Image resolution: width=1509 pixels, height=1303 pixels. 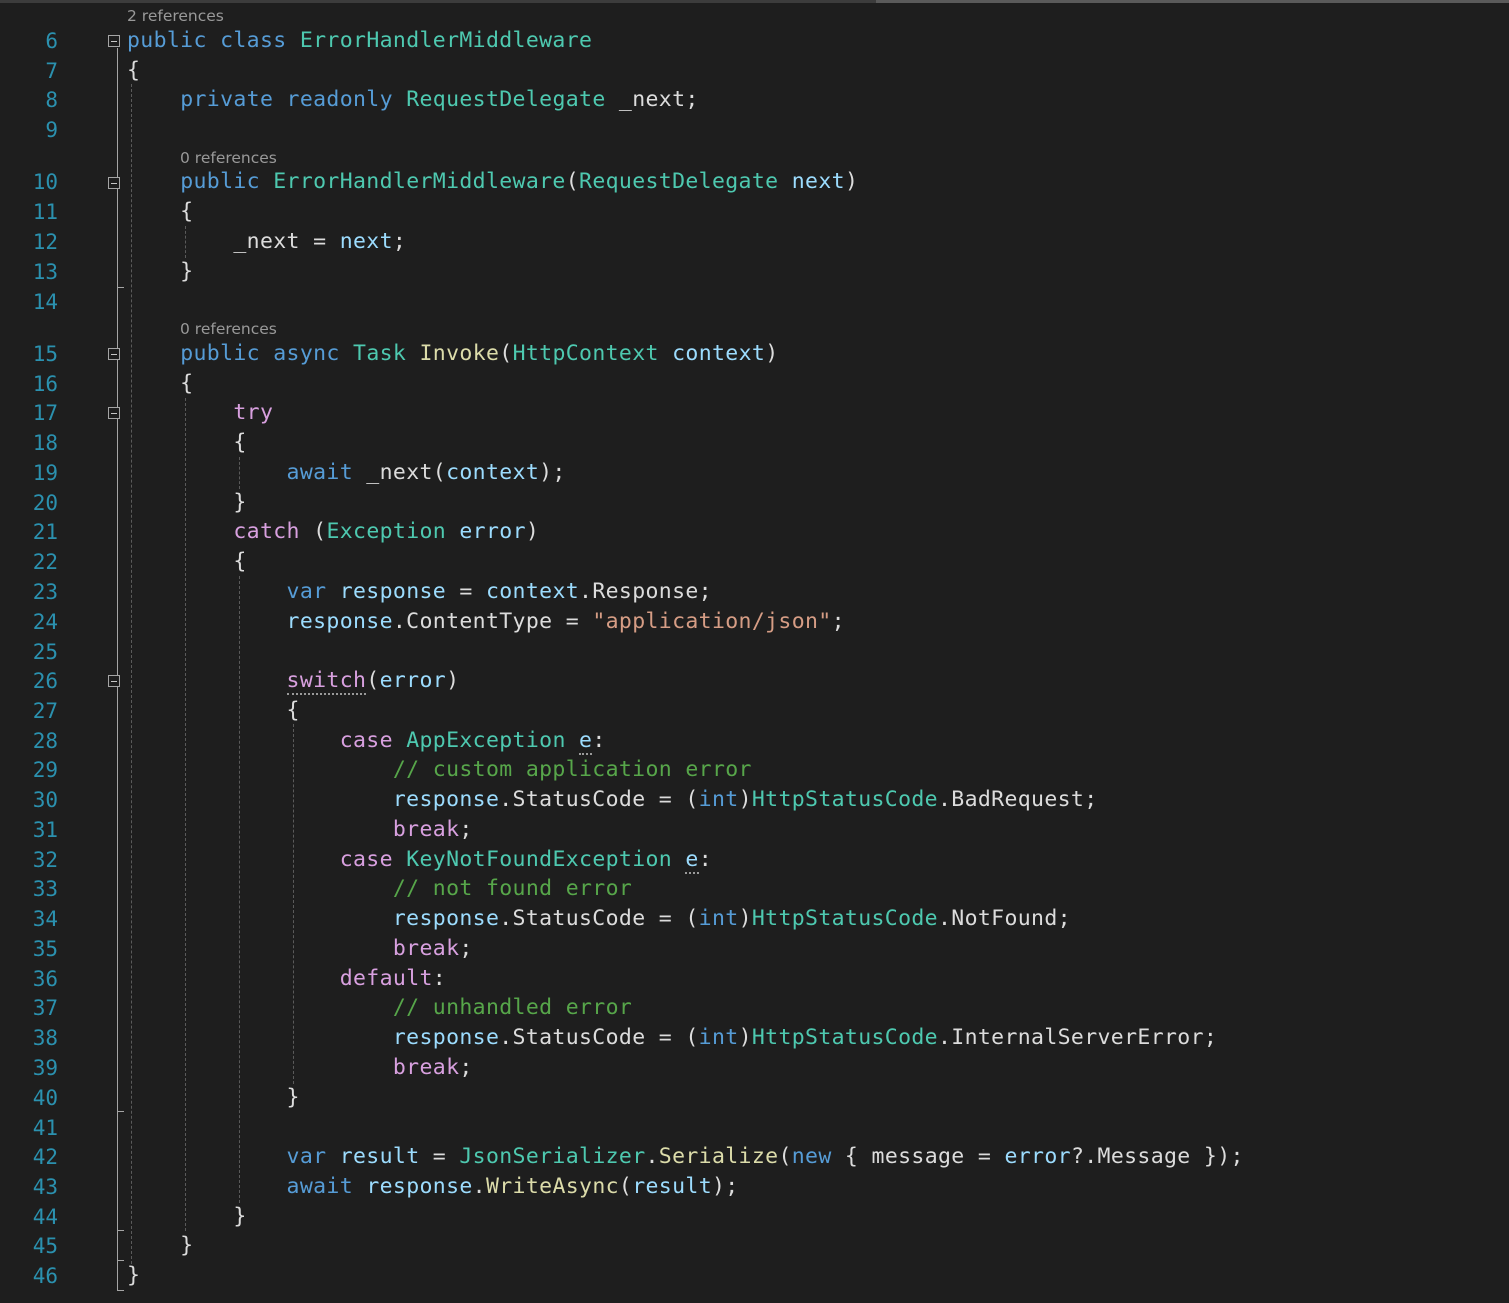 What do you see at coordinates (459, 353) in the screenshot?
I see `code-token: Invoke` at bounding box center [459, 353].